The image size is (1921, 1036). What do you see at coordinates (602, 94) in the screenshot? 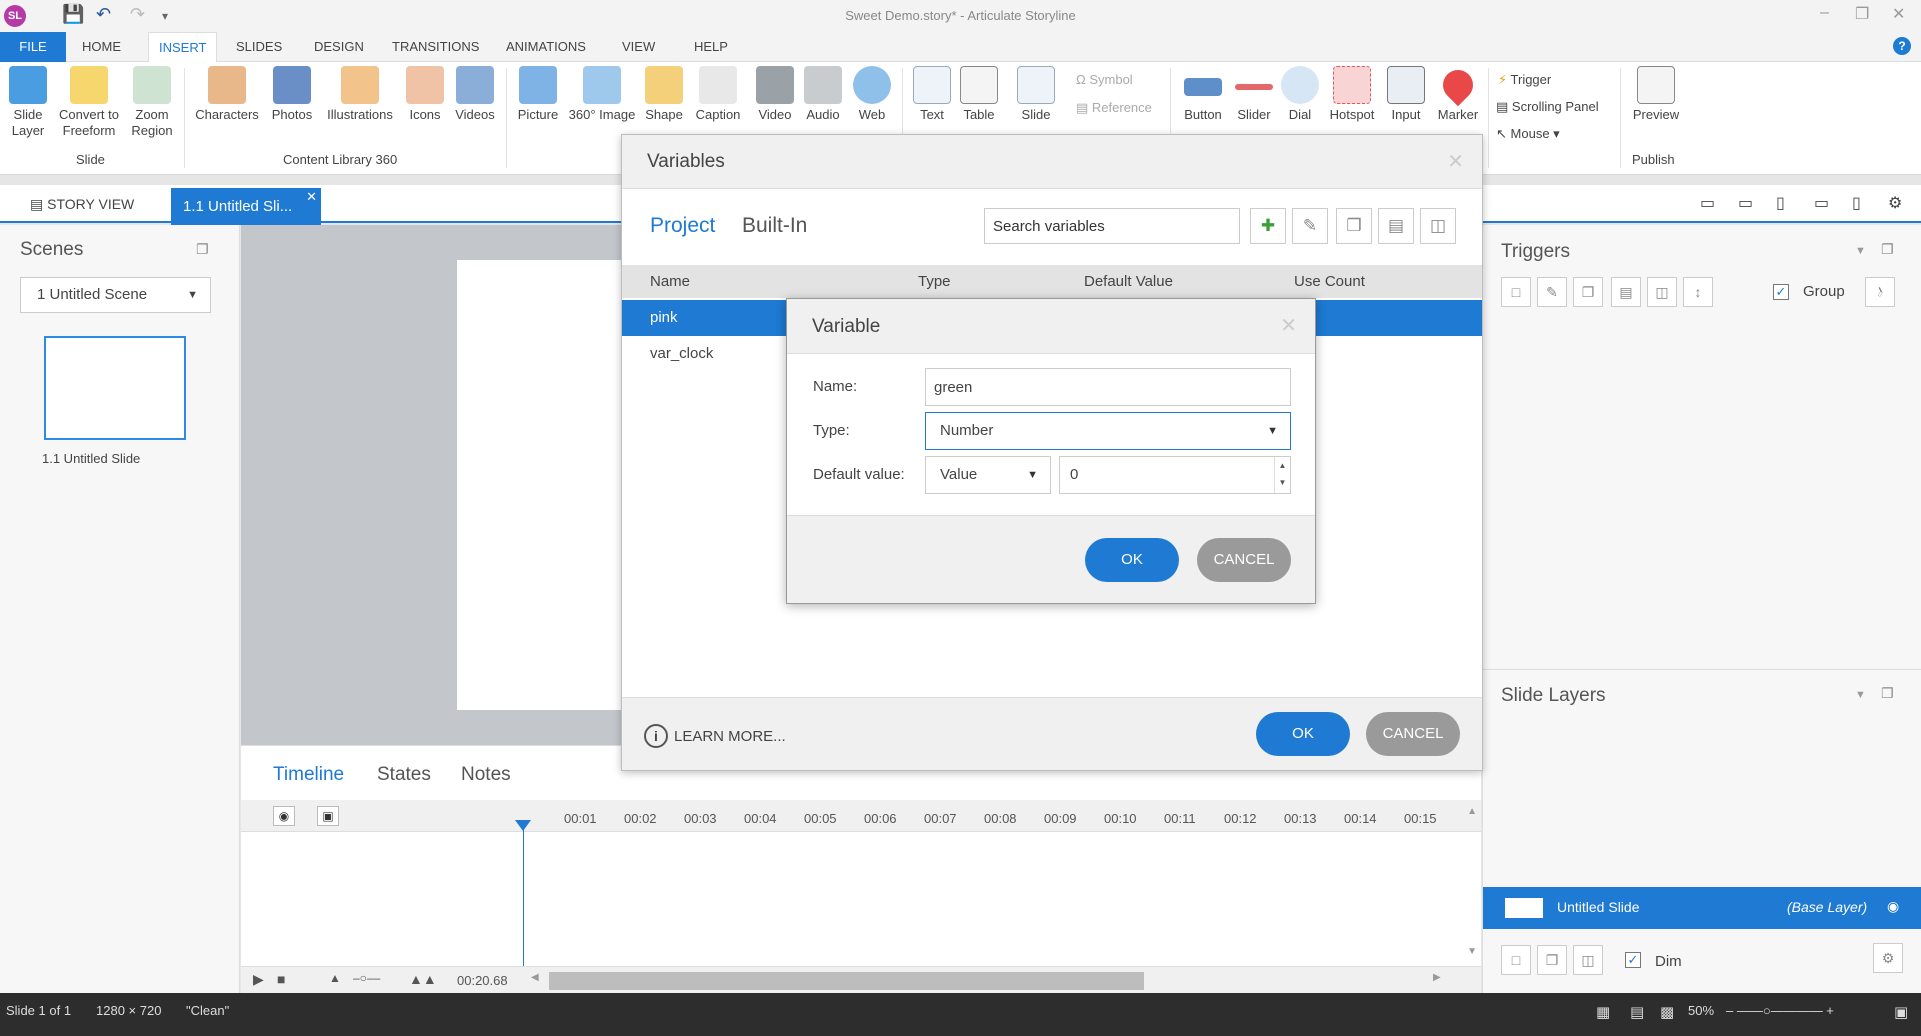
I see `360-image-button: 360° Image` at bounding box center [602, 94].